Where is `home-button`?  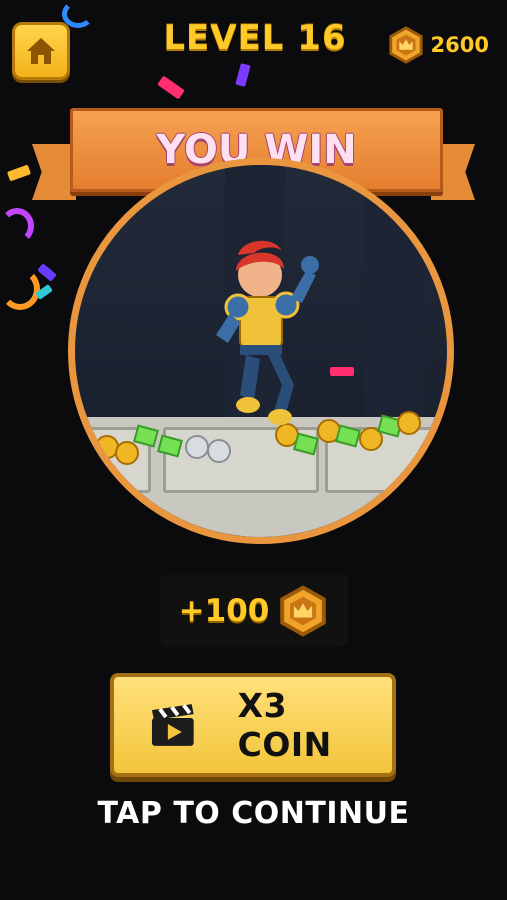 home-button is located at coordinates (41, 51).